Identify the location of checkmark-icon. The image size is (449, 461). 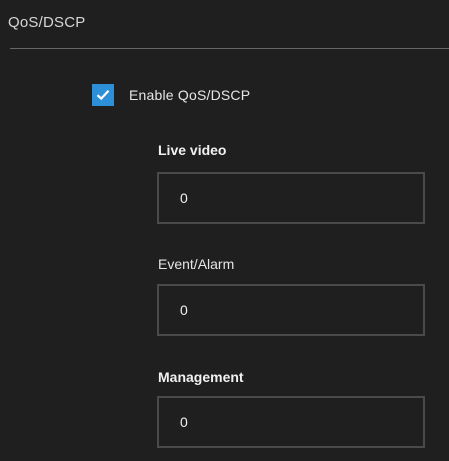
(103, 95).